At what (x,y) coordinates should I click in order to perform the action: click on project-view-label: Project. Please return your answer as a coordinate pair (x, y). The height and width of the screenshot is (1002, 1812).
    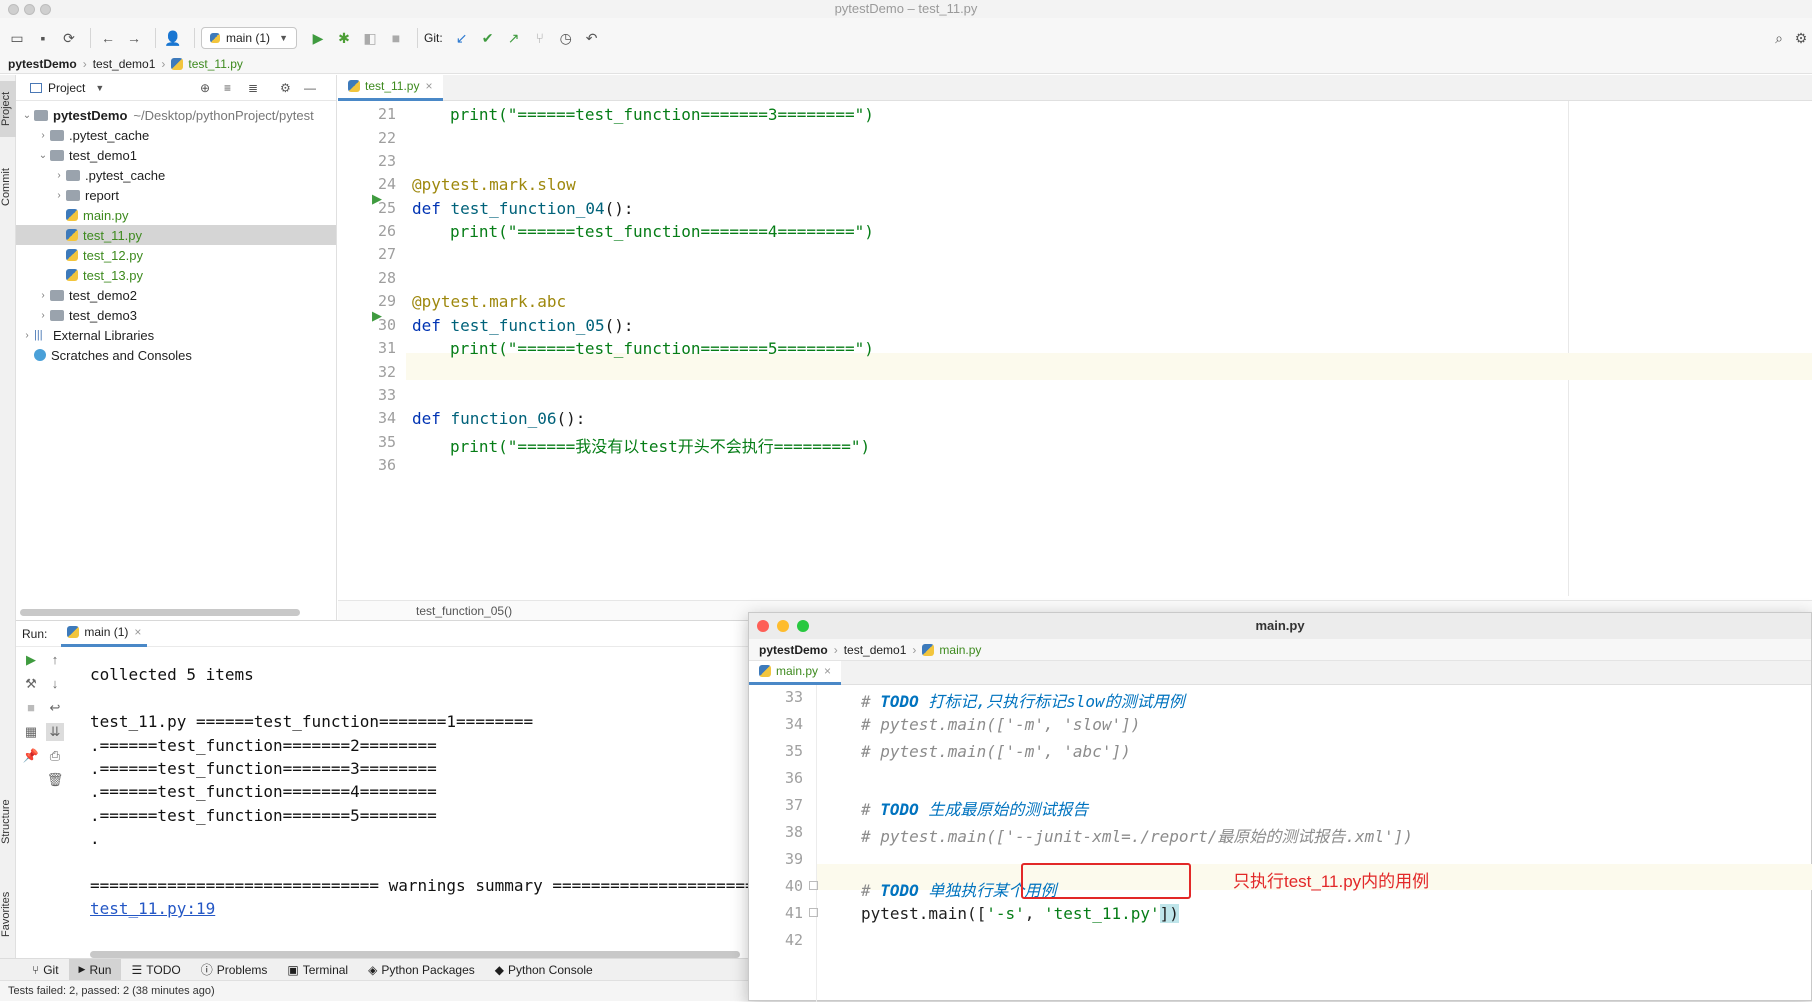
    Looking at the image, I should click on (66, 88).